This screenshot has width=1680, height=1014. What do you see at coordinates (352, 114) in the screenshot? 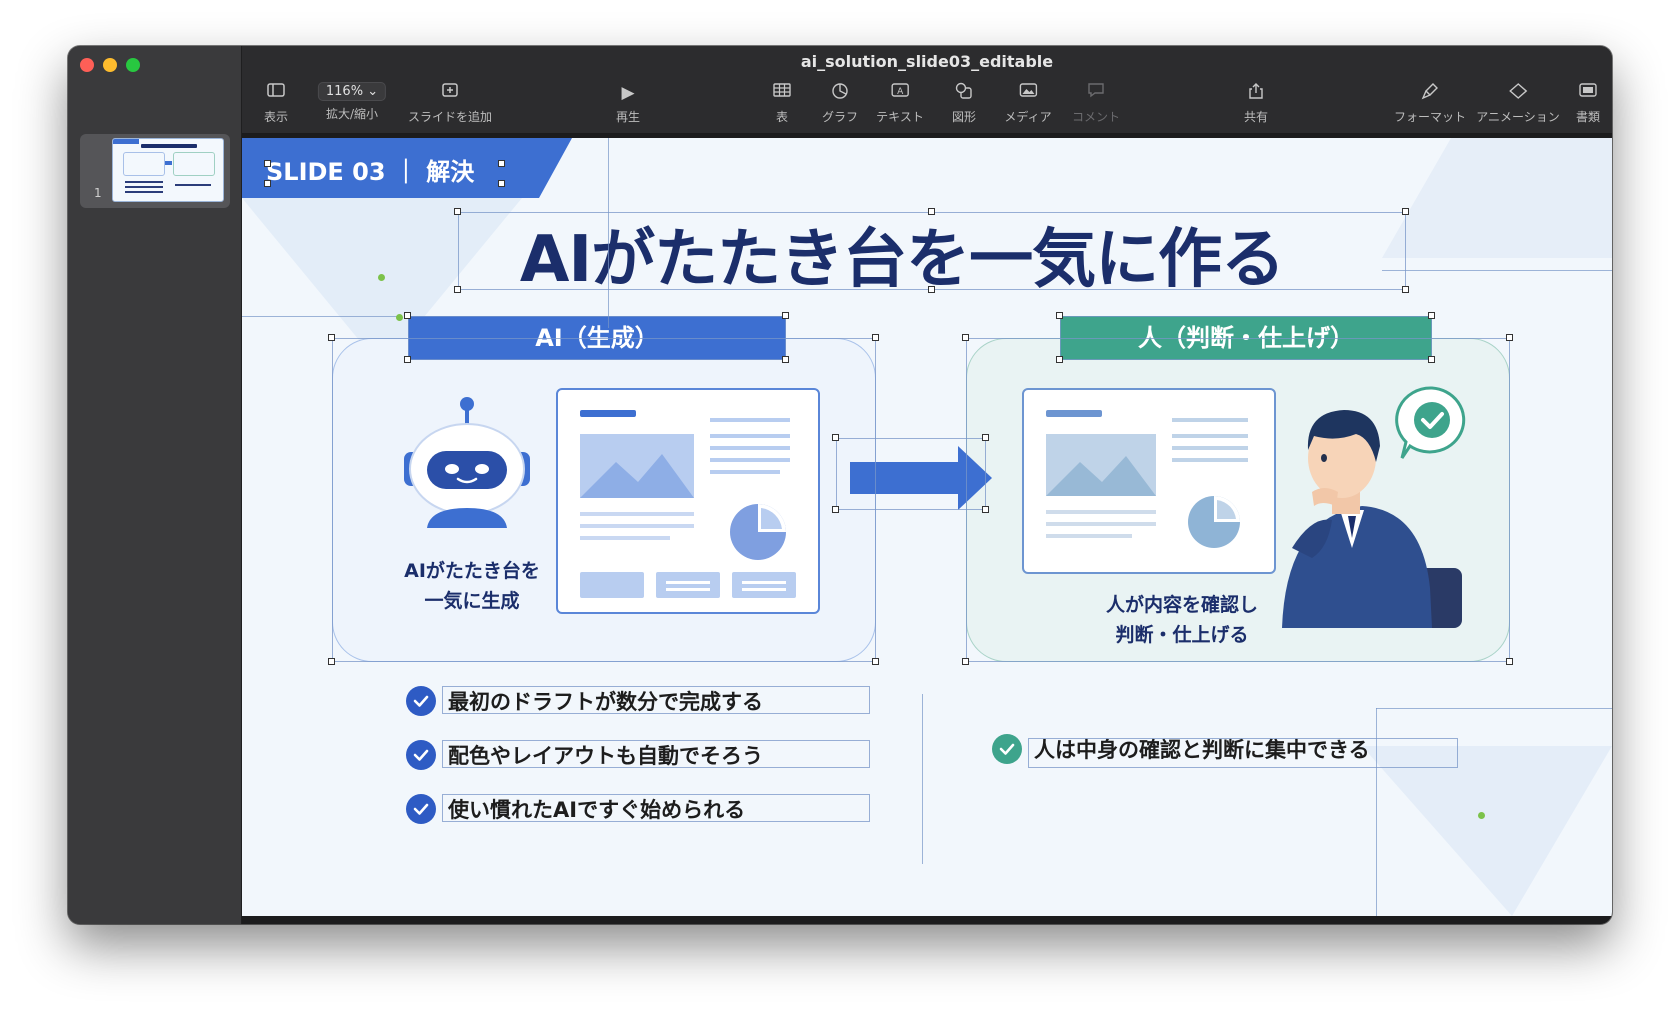
I see `zoom-label: 拡大/縮小` at bounding box center [352, 114].